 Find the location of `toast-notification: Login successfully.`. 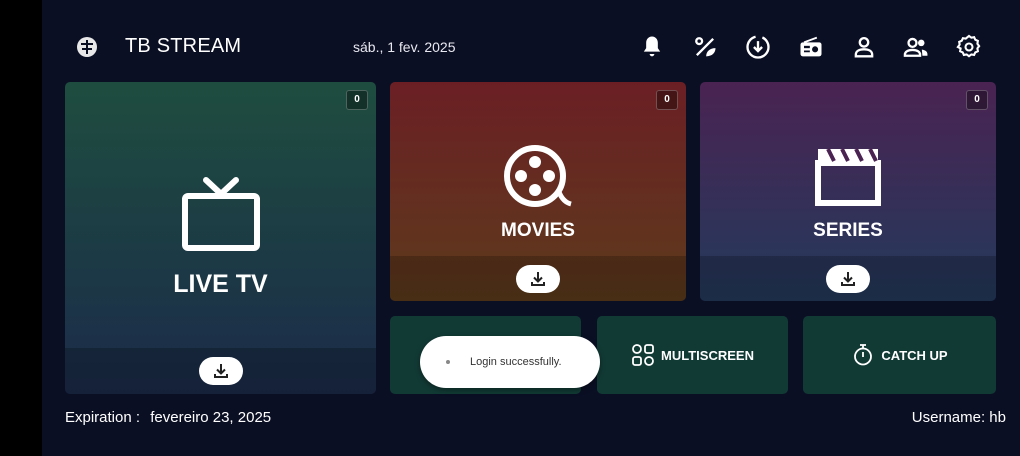

toast-notification: Login successfully. is located at coordinates (510, 362).